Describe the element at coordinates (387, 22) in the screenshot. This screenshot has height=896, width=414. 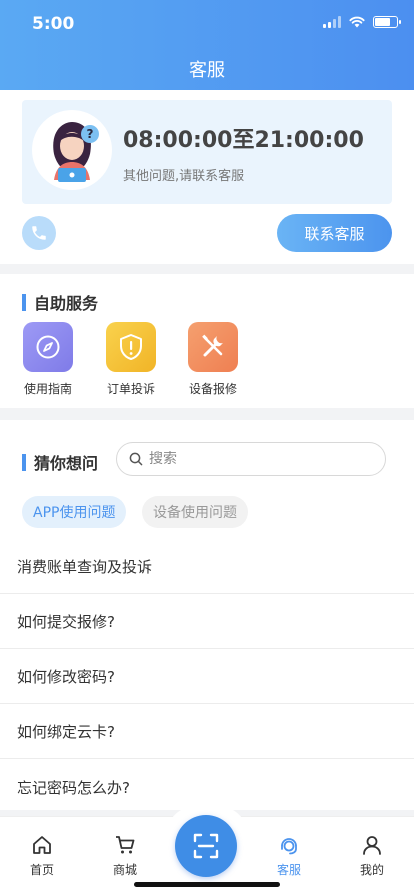
I see `battery-icon` at that location.